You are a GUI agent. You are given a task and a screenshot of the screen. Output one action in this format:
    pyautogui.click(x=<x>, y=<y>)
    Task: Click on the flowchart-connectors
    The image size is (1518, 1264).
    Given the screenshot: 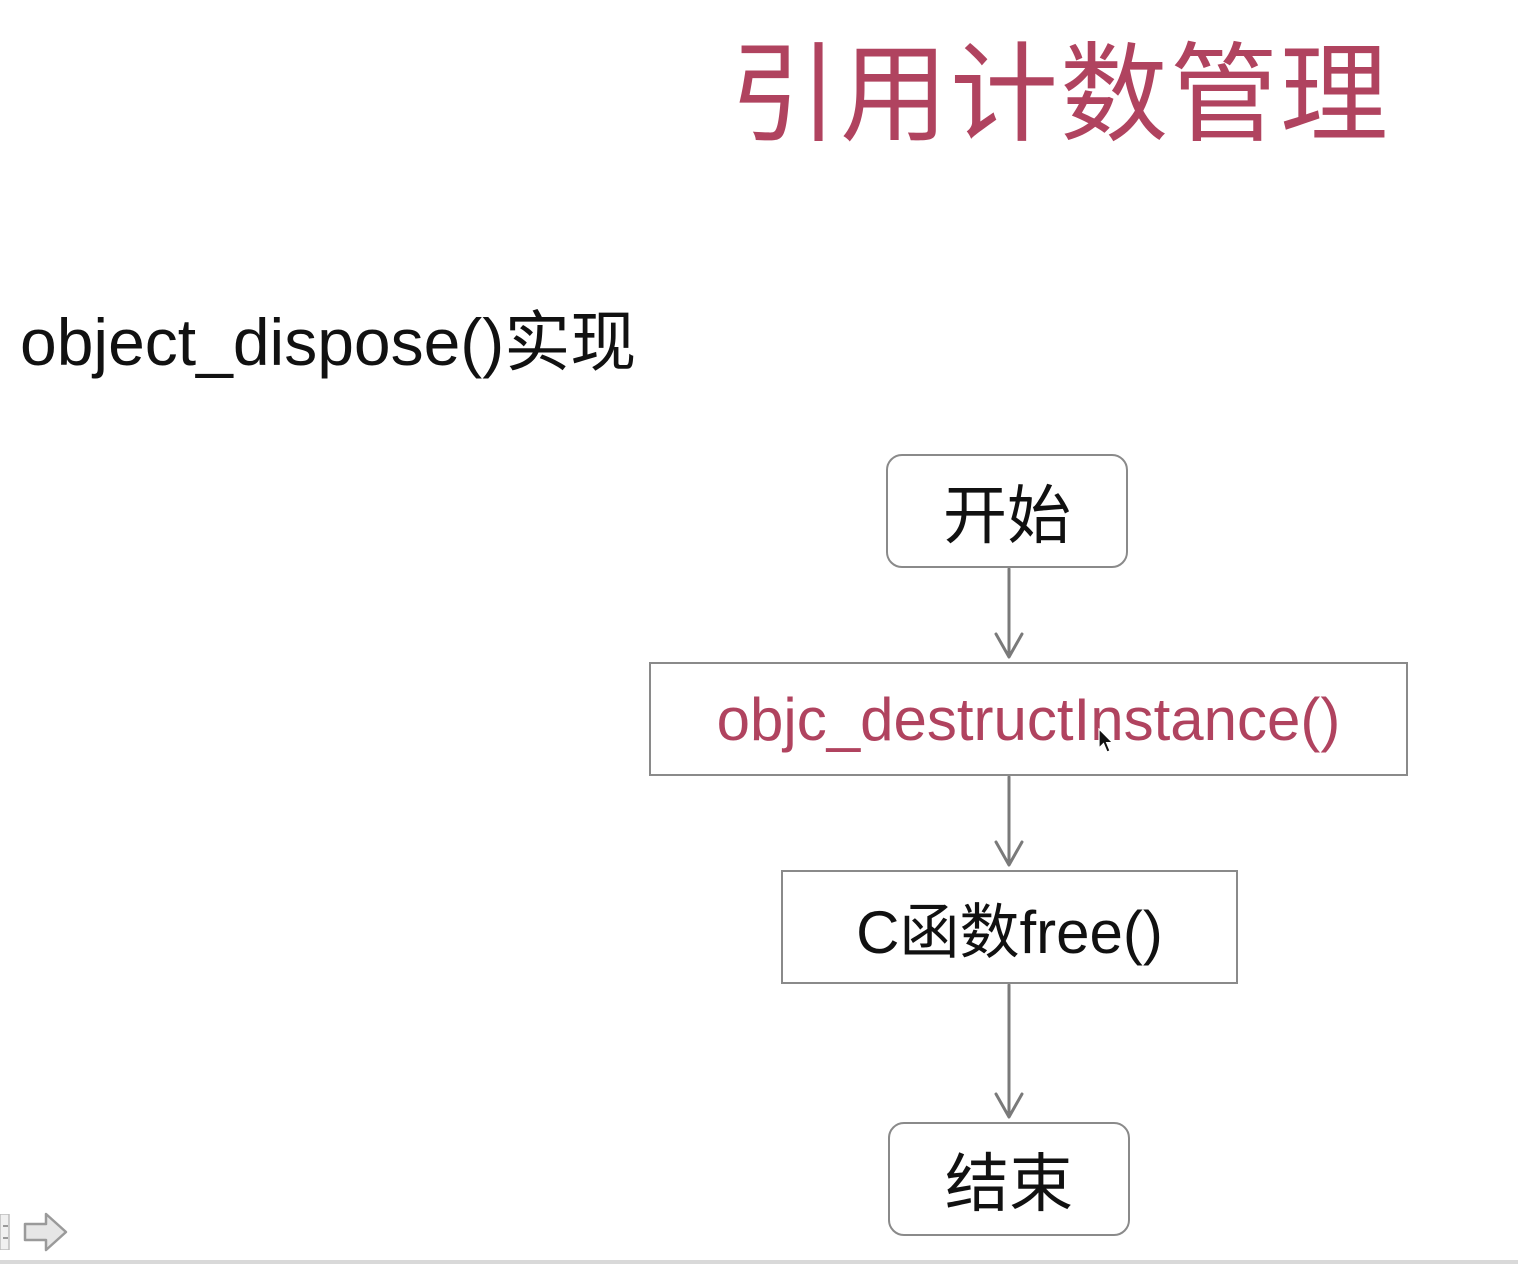 What is the action you would take?
    pyautogui.click(x=1009, y=843)
    